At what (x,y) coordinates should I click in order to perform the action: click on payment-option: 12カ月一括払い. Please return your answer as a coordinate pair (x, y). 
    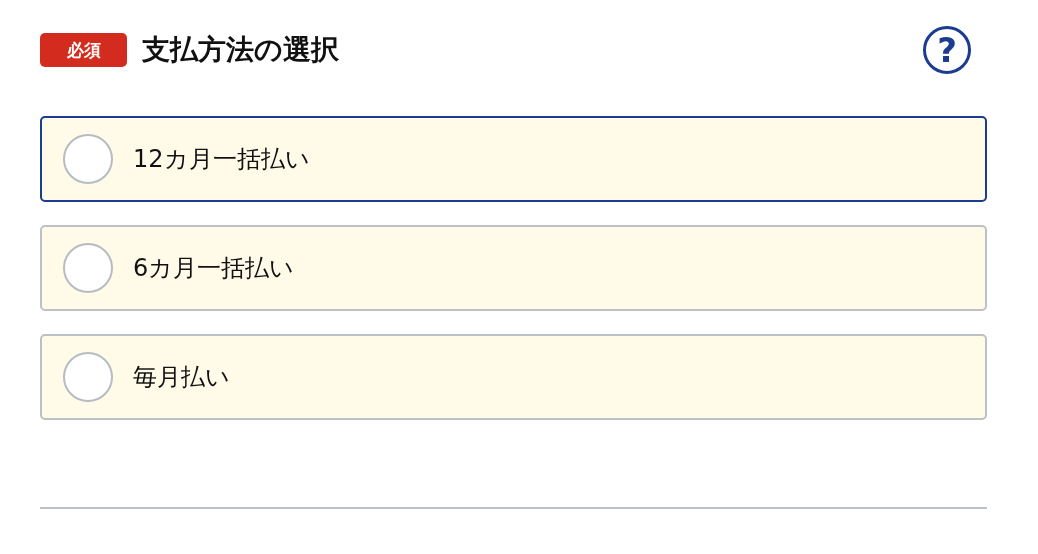
    Looking at the image, I should click on (513, 159).